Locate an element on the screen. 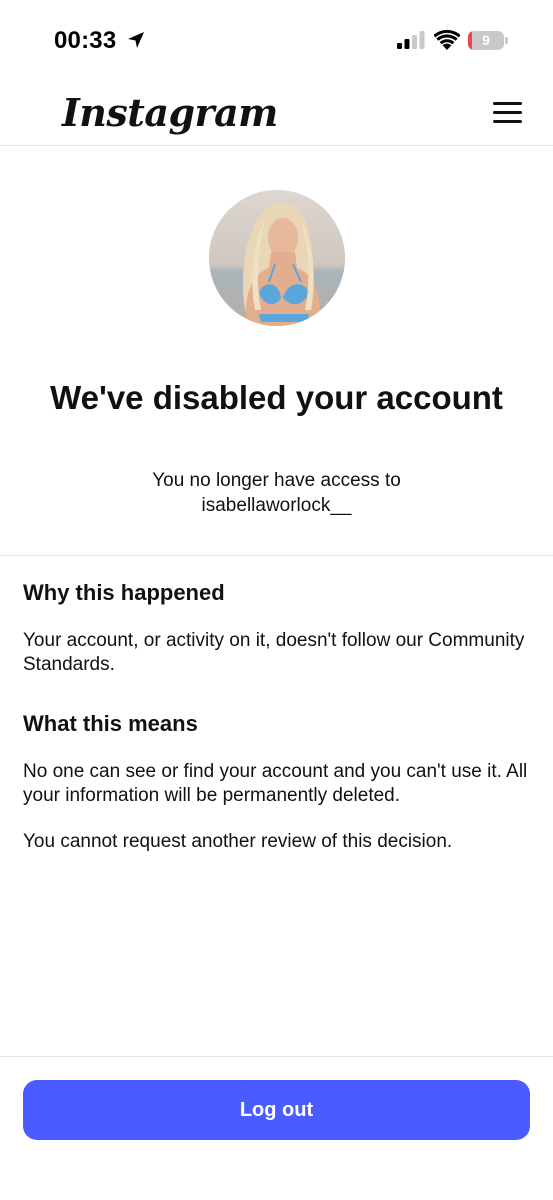 The width and height of the screenshot is (553, 1200). avatar is located at coordinates (277, 258).